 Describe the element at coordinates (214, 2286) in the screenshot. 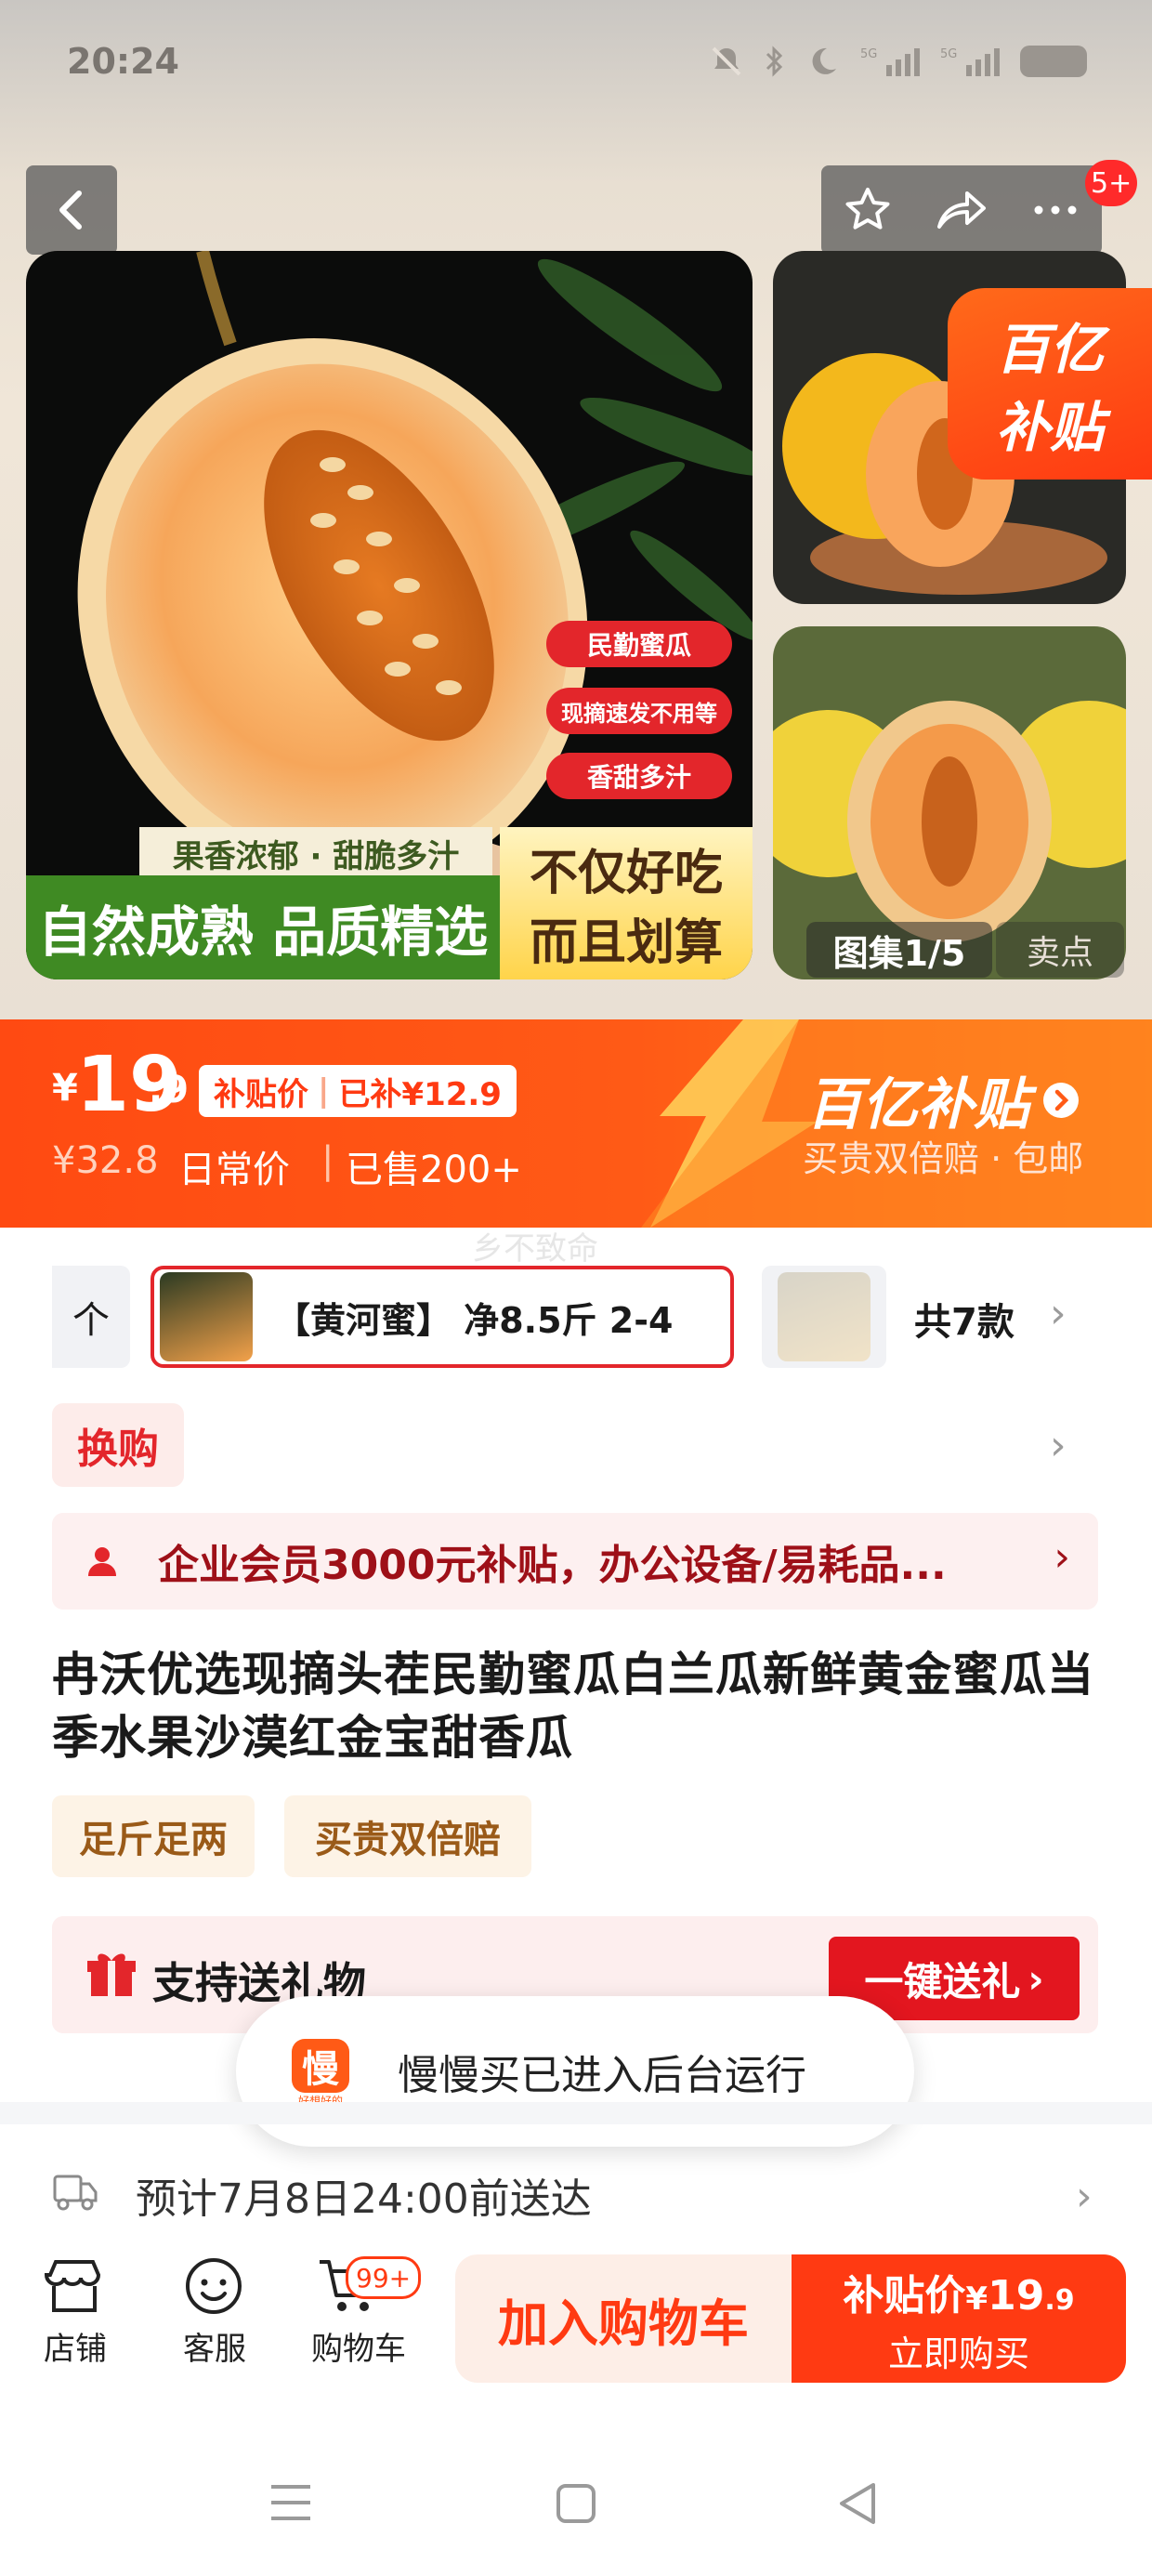

I see `customer-service-icon` at that location.